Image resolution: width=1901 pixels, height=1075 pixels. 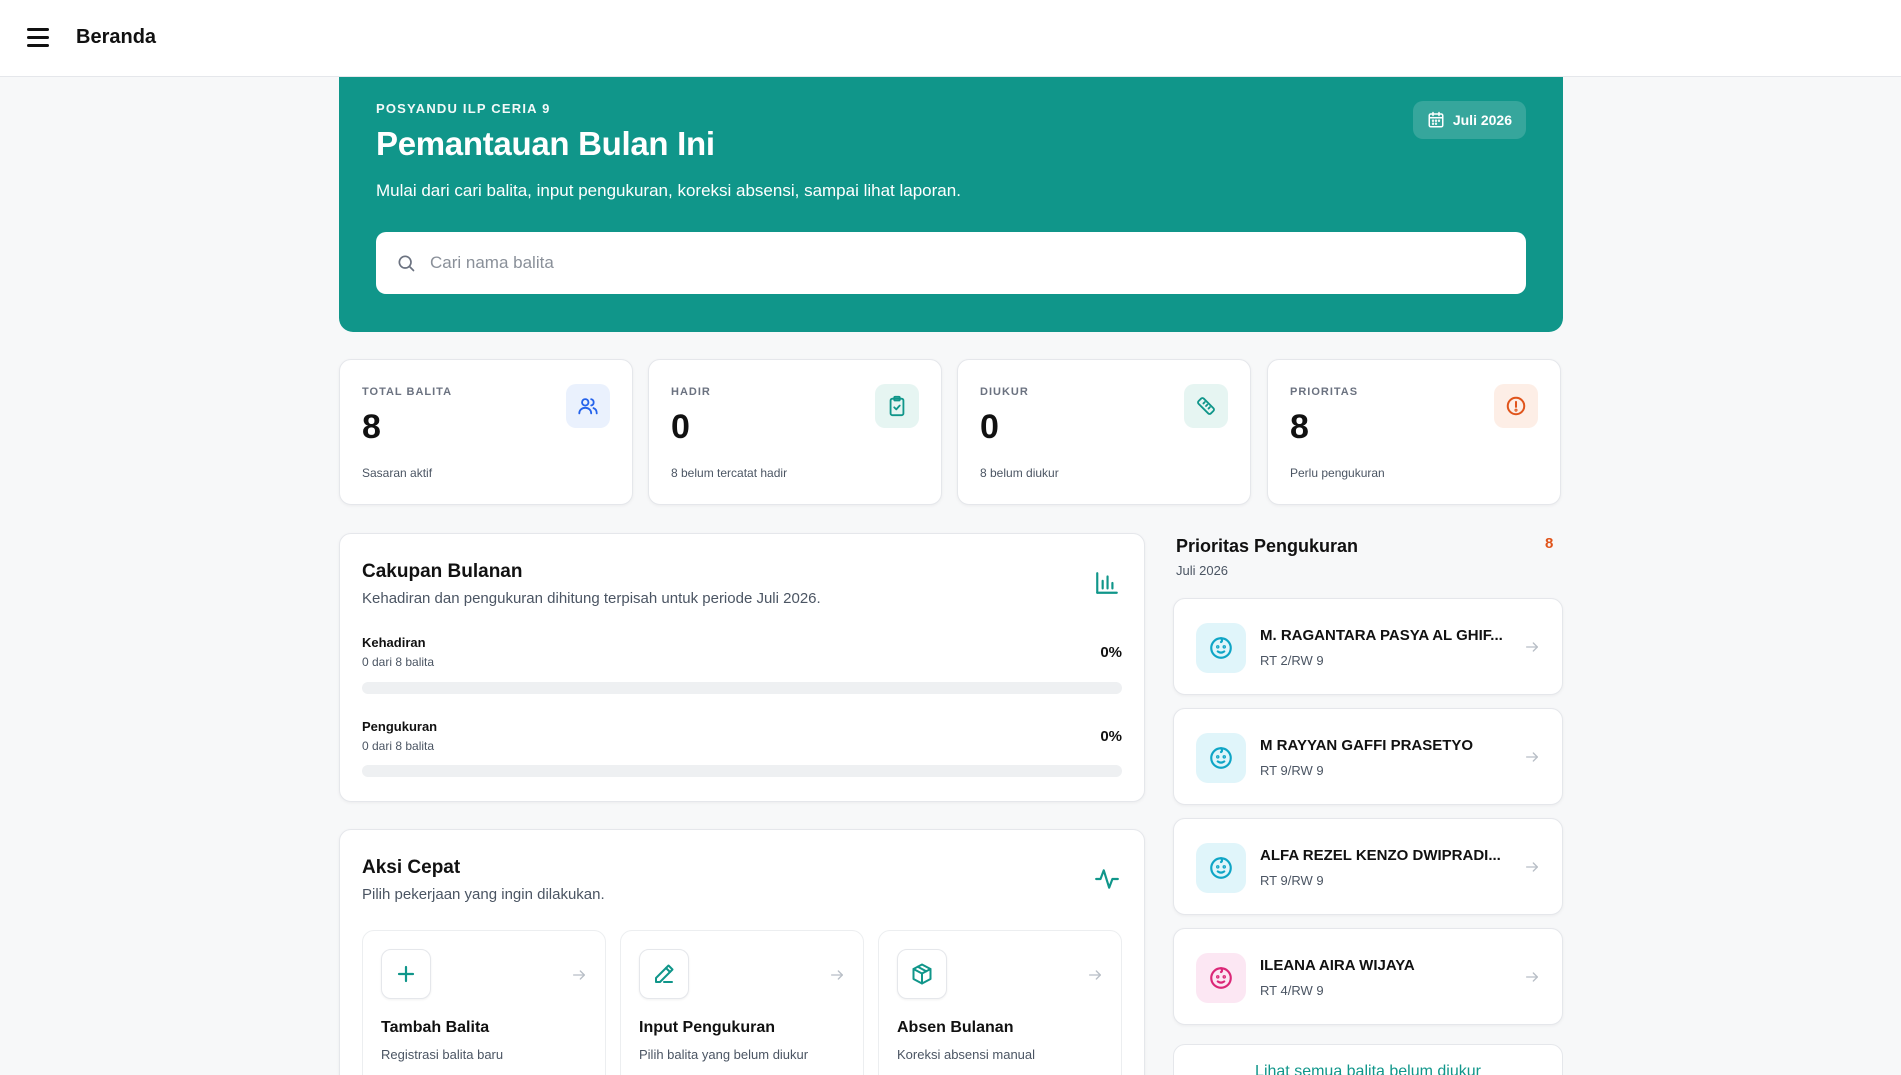 I want to click on month-label: Juli 2026, so click(x=1482, y=120).